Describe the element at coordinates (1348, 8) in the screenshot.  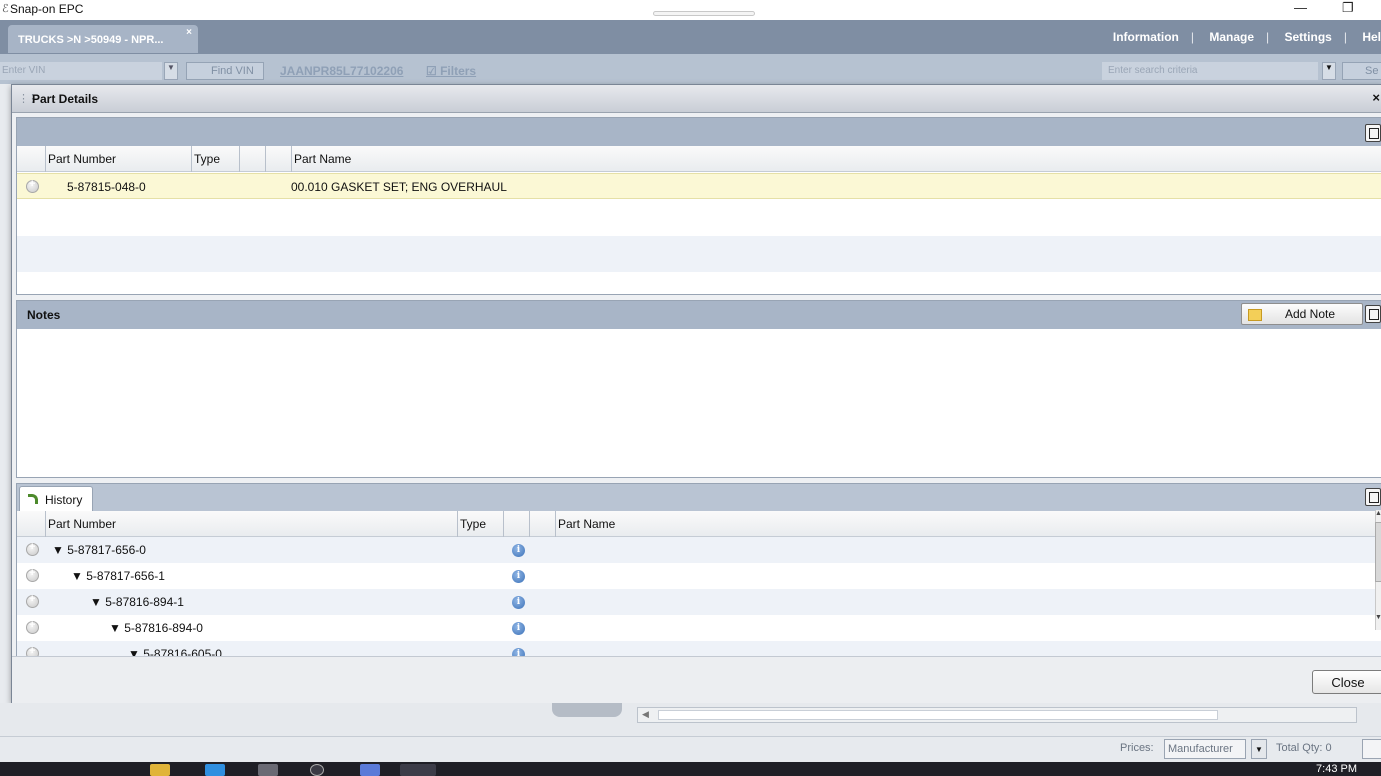
I see `restore-button: ❐` at that location.